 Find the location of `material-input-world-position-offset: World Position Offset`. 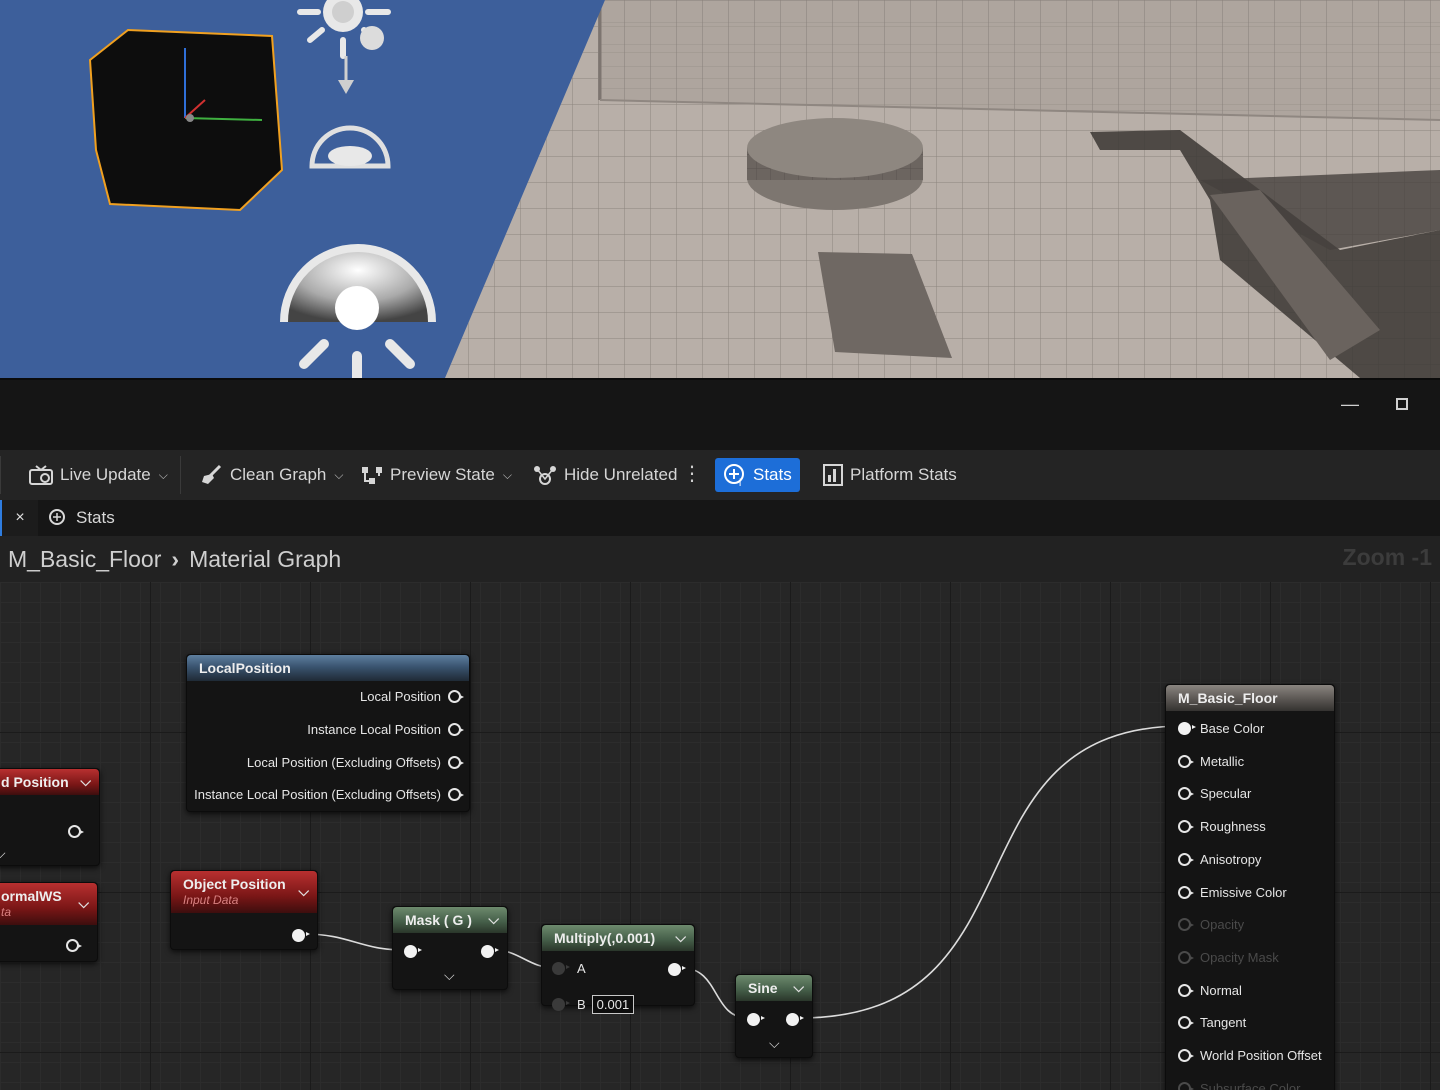

material-input-world-position-offset: World Position Offset is located at coordinates (1250, 1055).